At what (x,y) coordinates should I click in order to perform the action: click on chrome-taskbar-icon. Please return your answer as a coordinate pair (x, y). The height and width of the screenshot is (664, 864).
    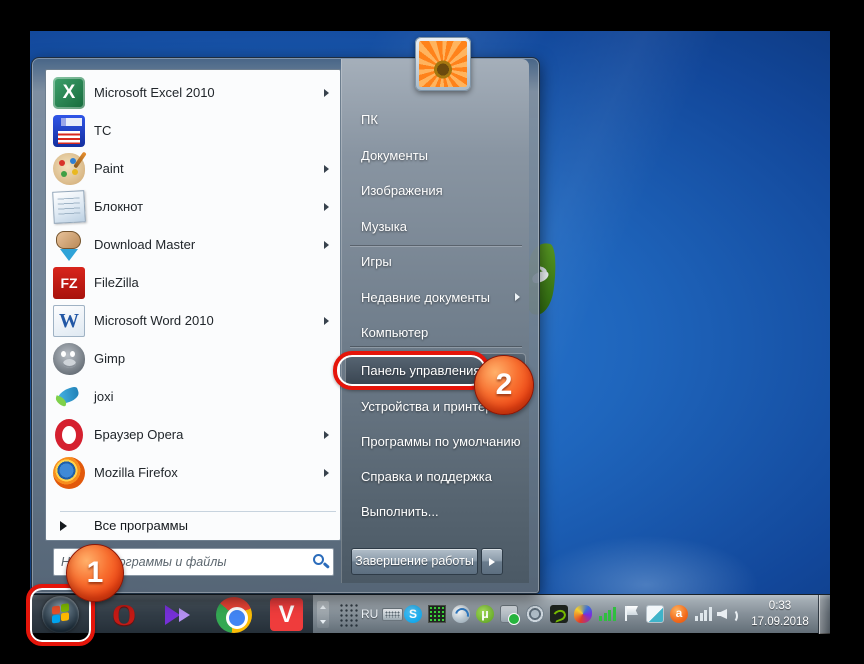
    Looking at the image, I should click on (234, 615).